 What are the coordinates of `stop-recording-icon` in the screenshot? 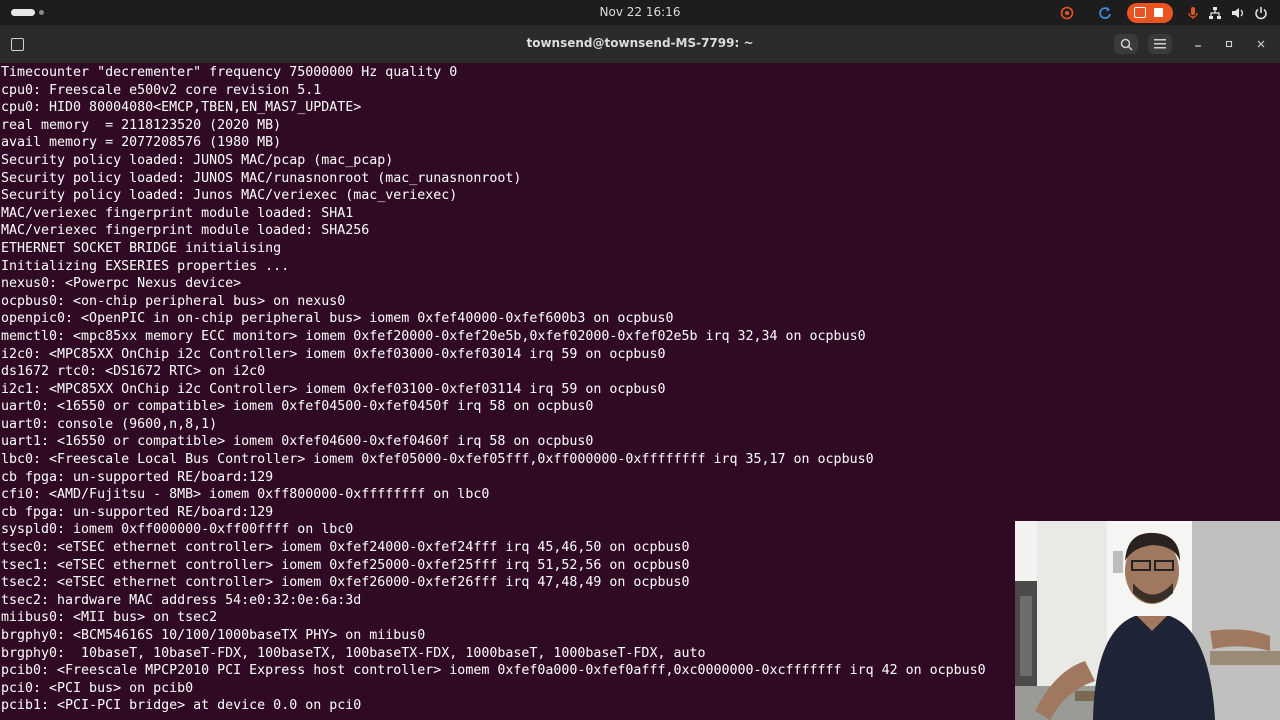 It's located at (1150, 13).